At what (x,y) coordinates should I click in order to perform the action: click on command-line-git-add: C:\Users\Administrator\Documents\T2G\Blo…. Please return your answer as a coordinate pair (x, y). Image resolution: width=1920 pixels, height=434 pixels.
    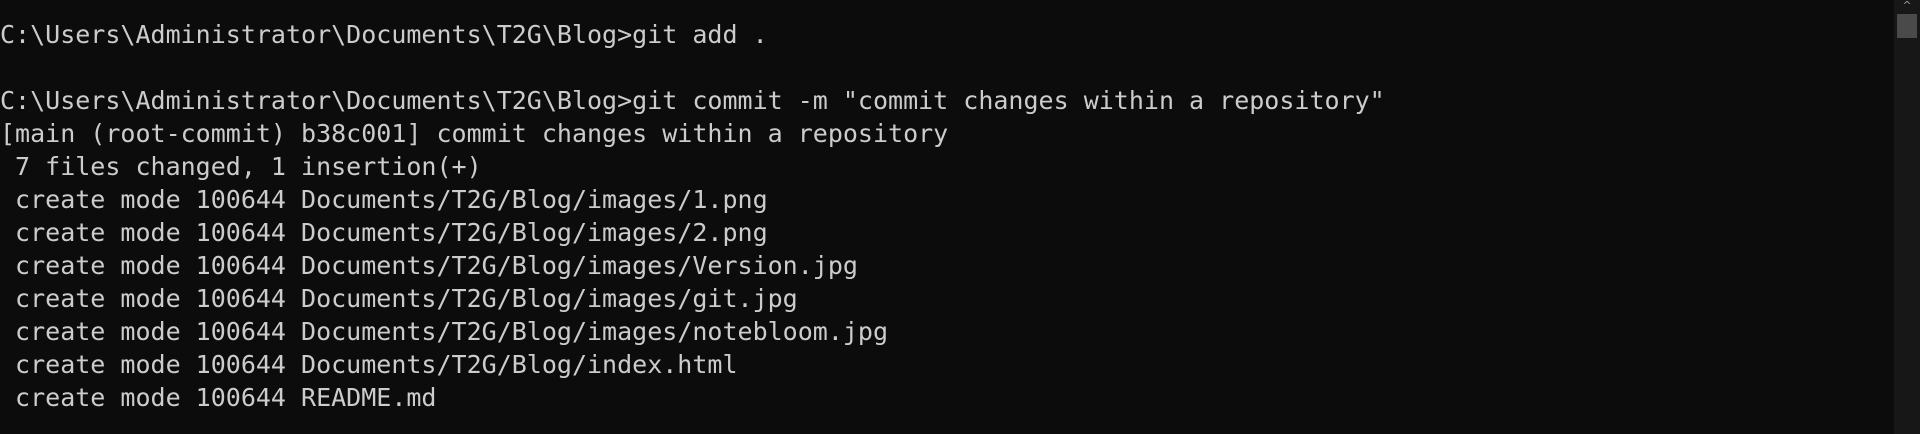
    Looking at the image, I should click on (384, 34).